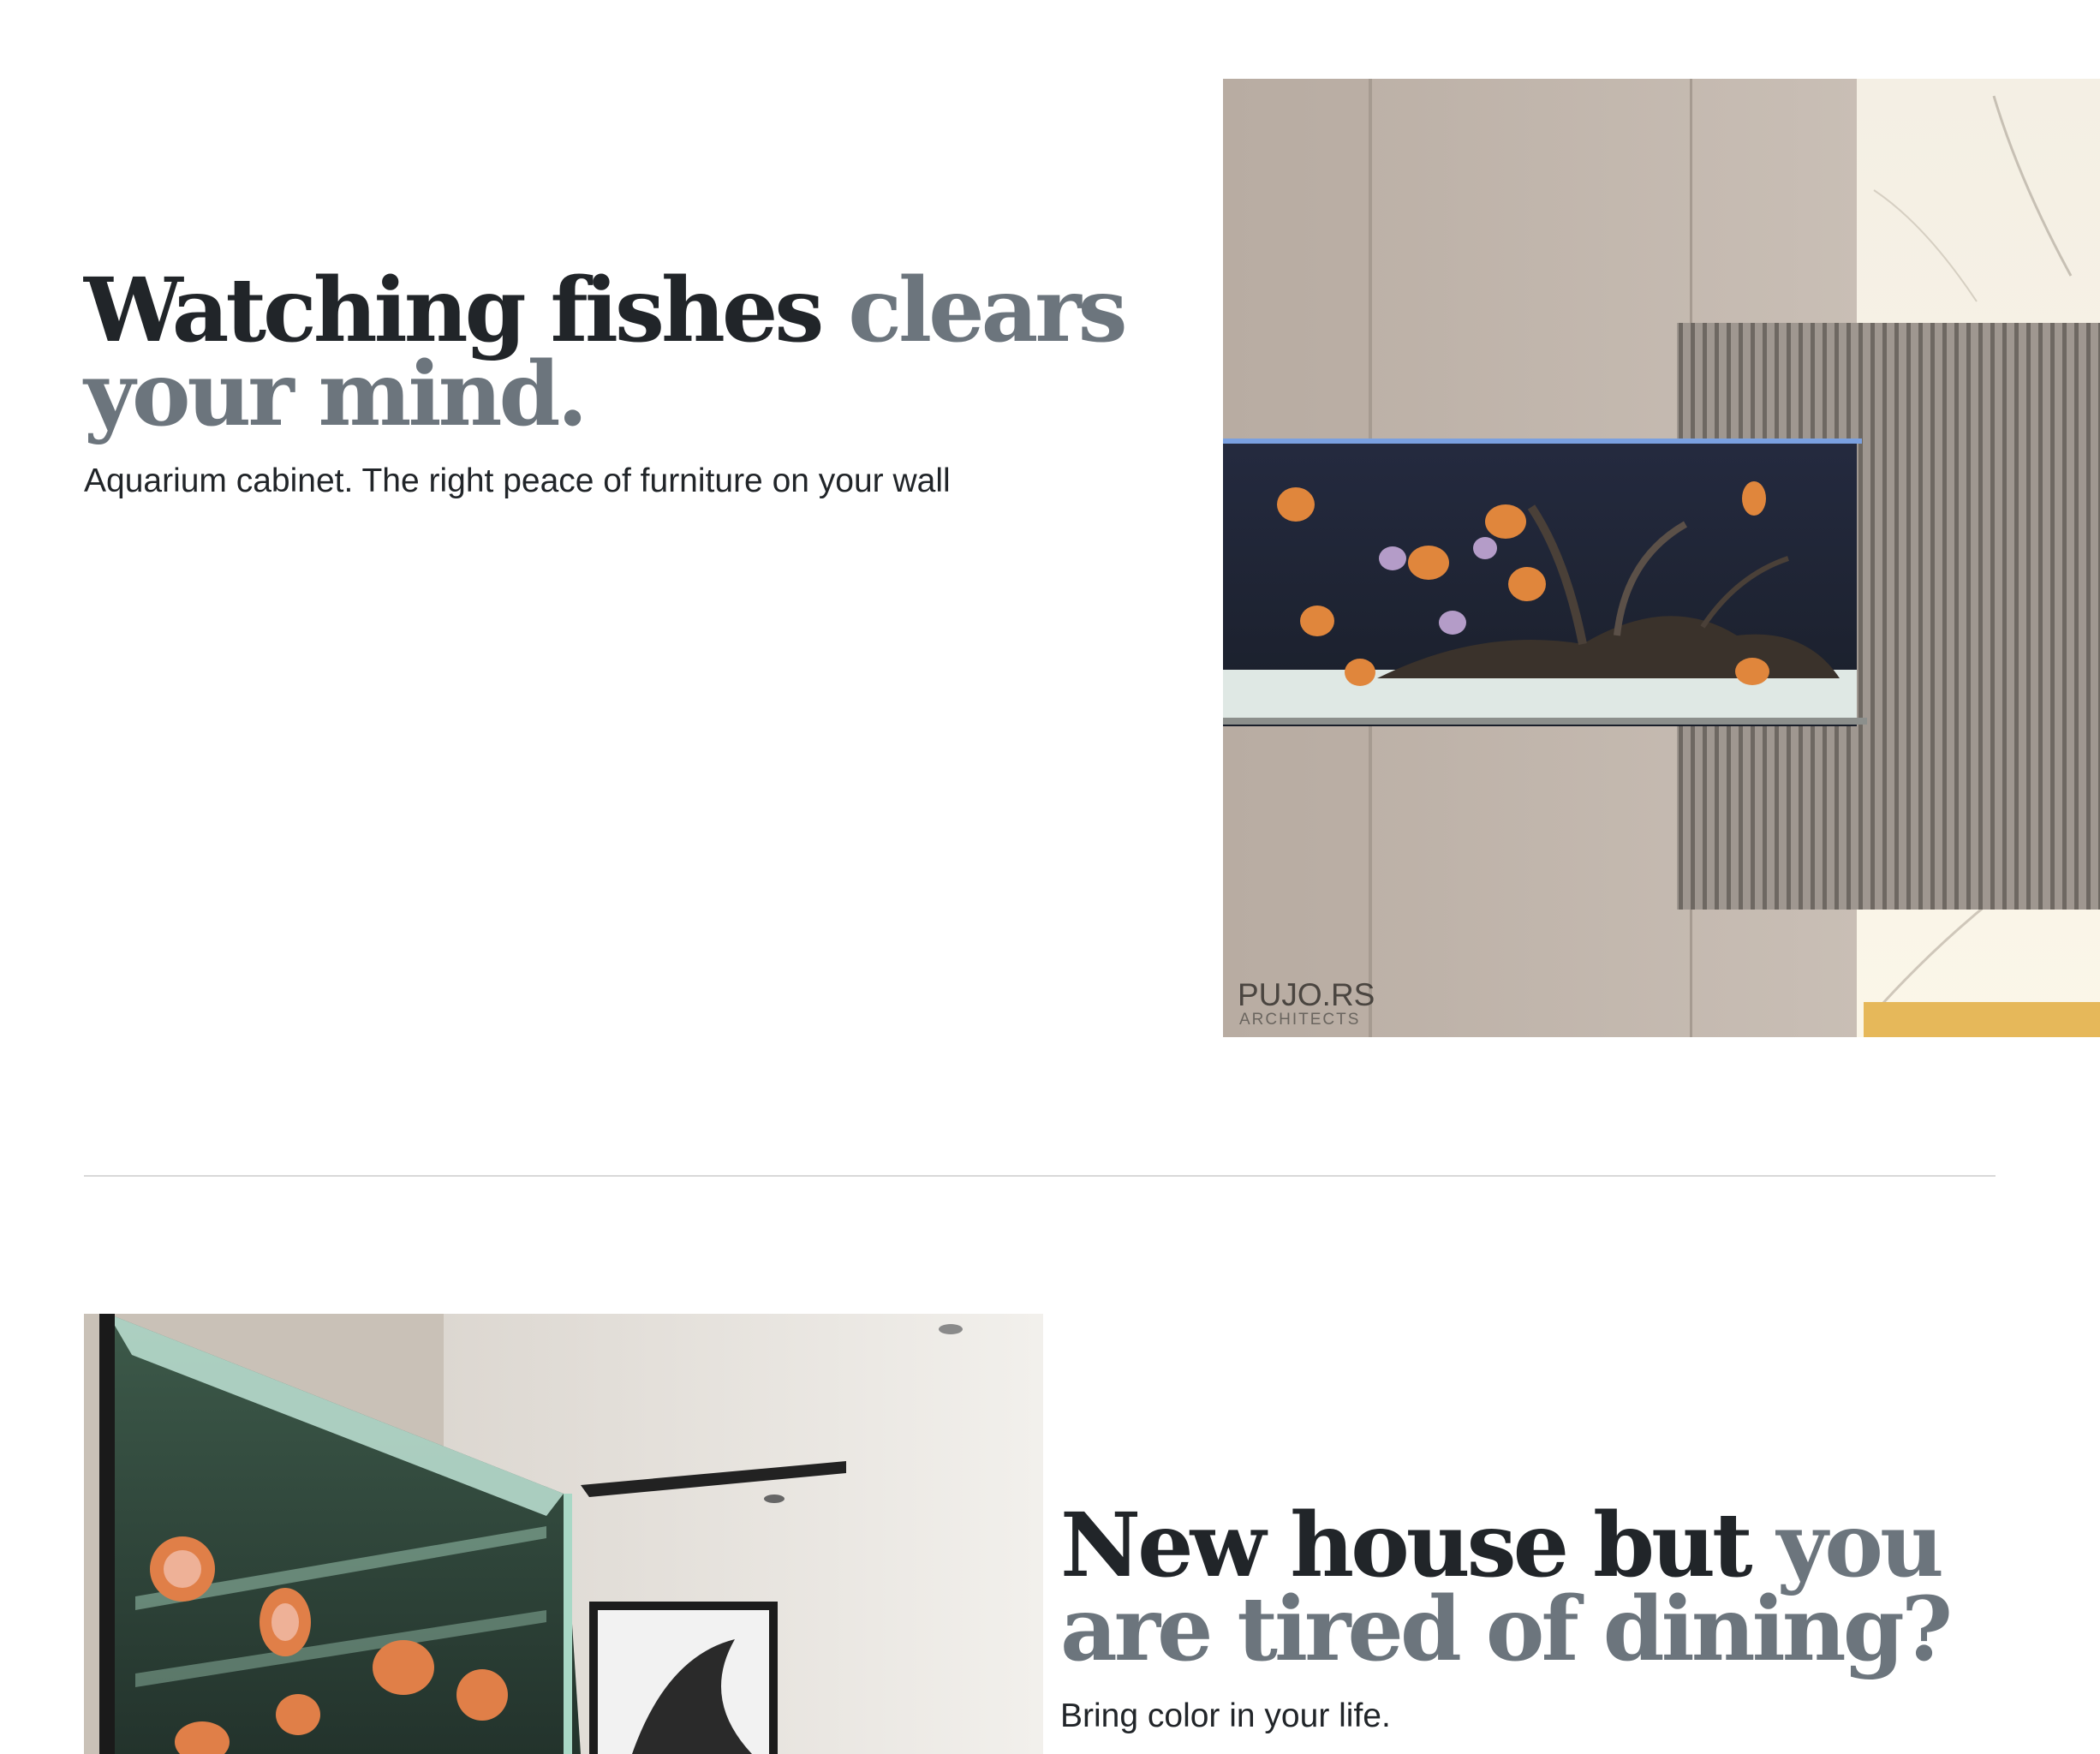 This screenshot has width=2100, height=1754. I want to click on feature-2-image-aquarium-dining, so click(563, 1534).